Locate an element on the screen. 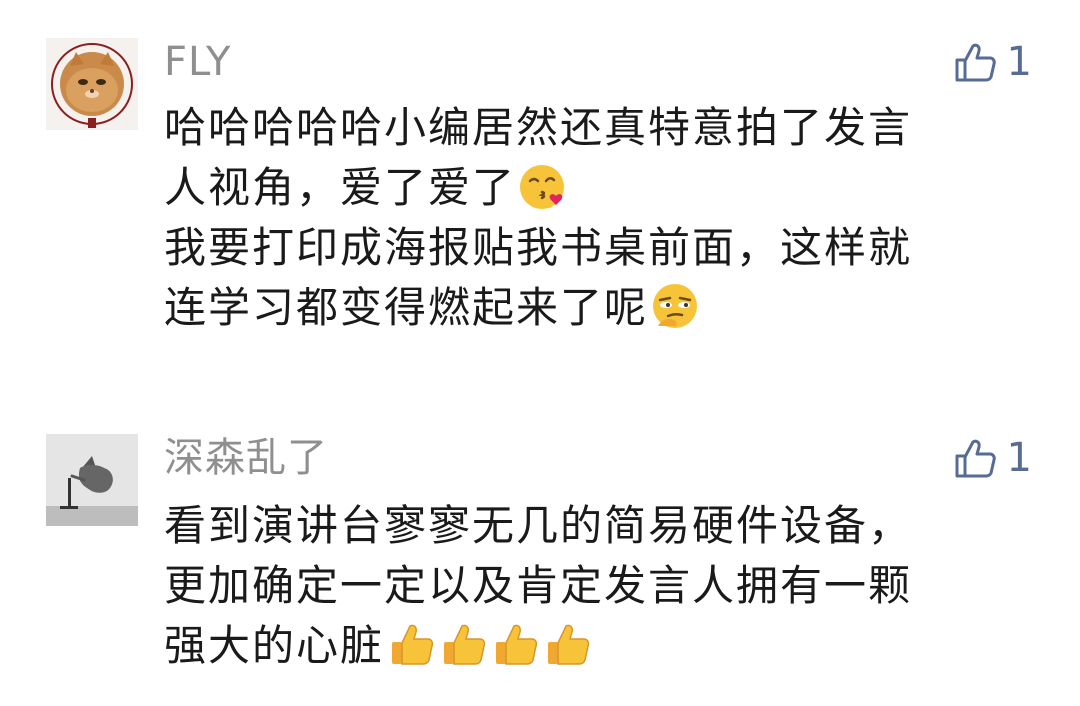  comment-line-text: 连学习都变得燃起来了呢 is located at coordinates (406, 307).